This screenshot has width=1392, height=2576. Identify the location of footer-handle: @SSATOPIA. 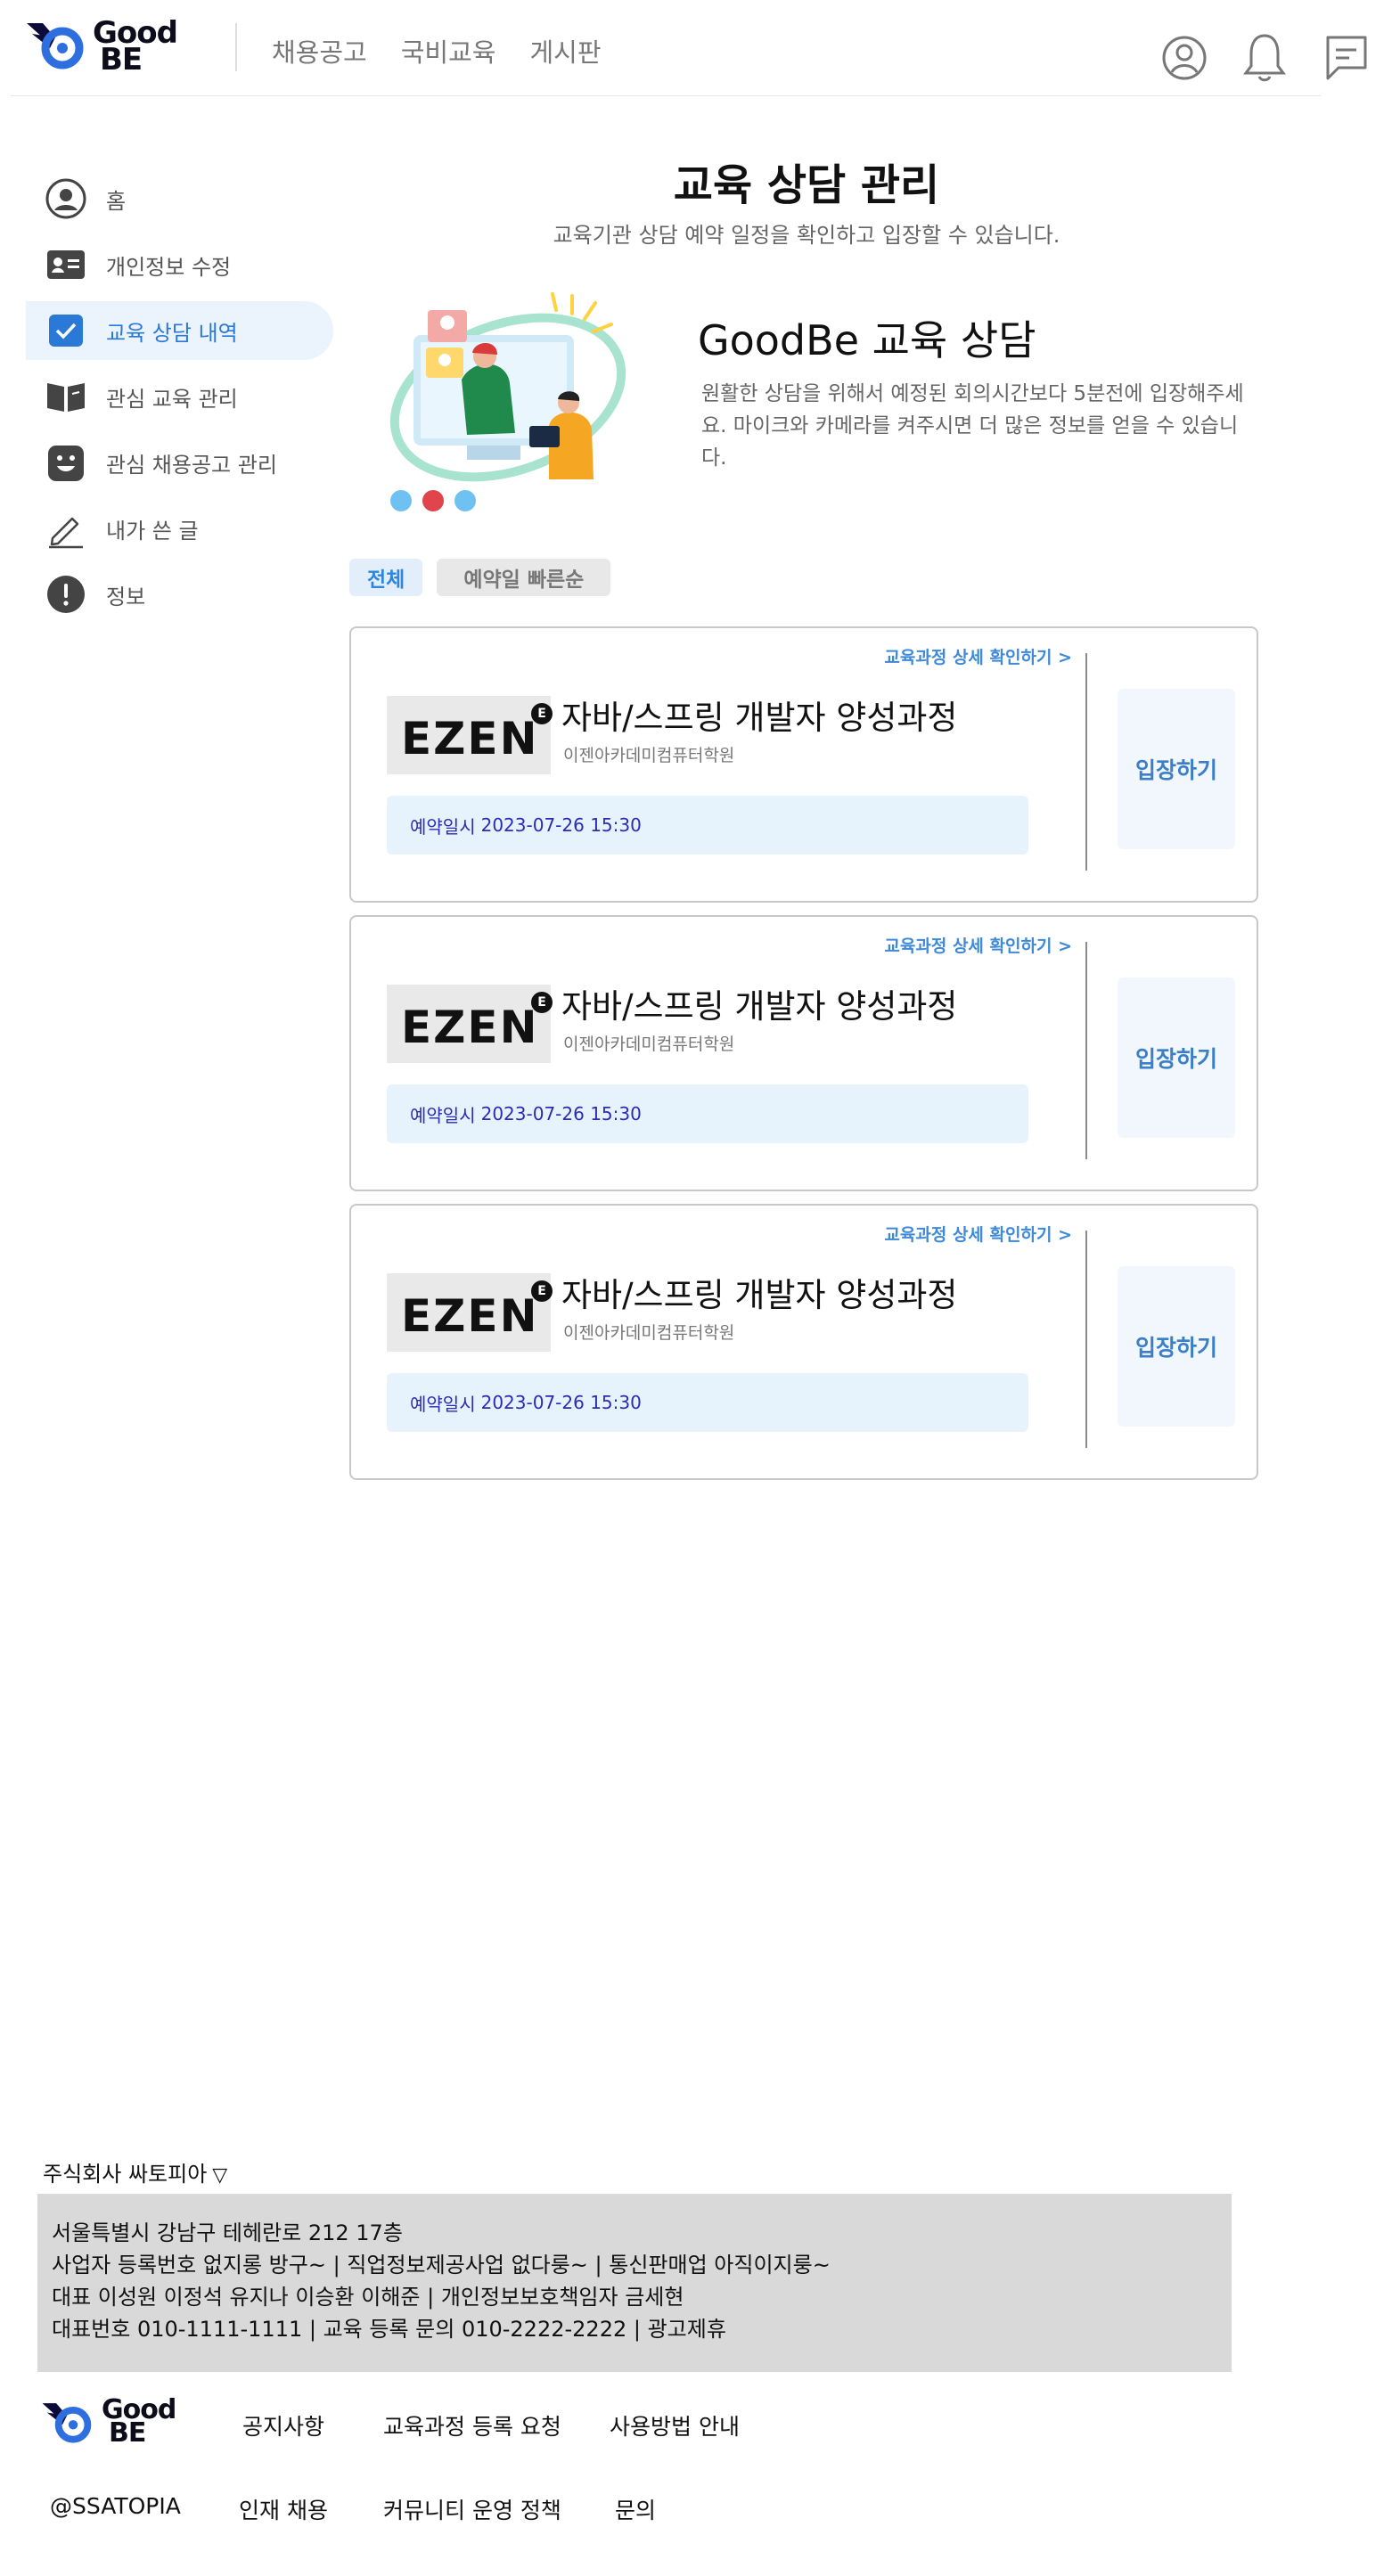
(116, 2506).